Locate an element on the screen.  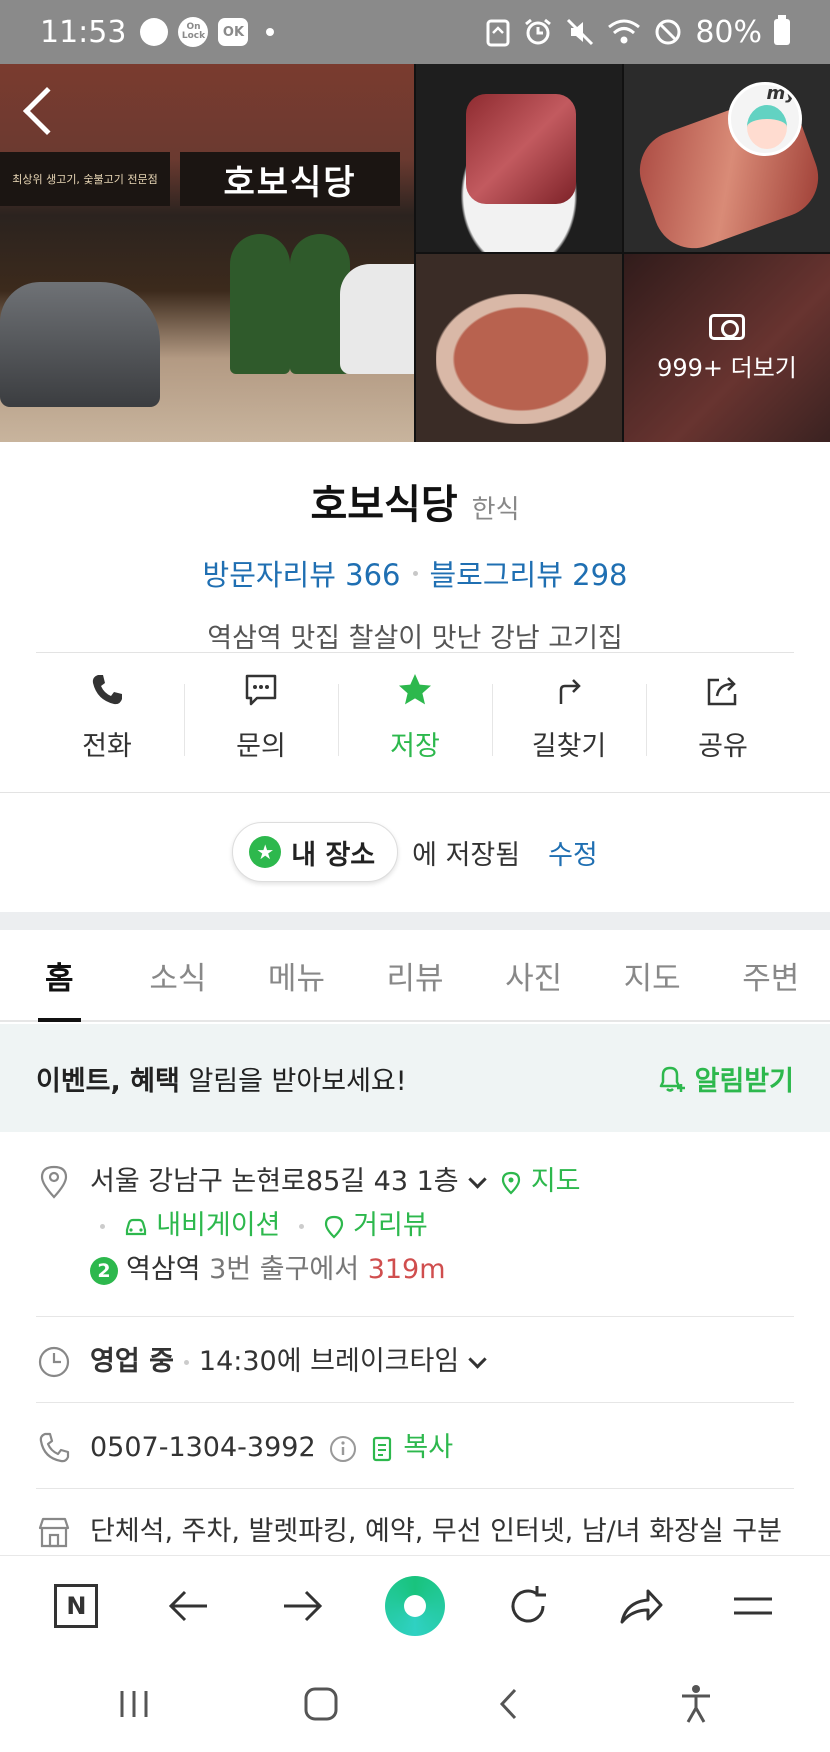
expand-address-icon is located at coordinates (477, 1179).